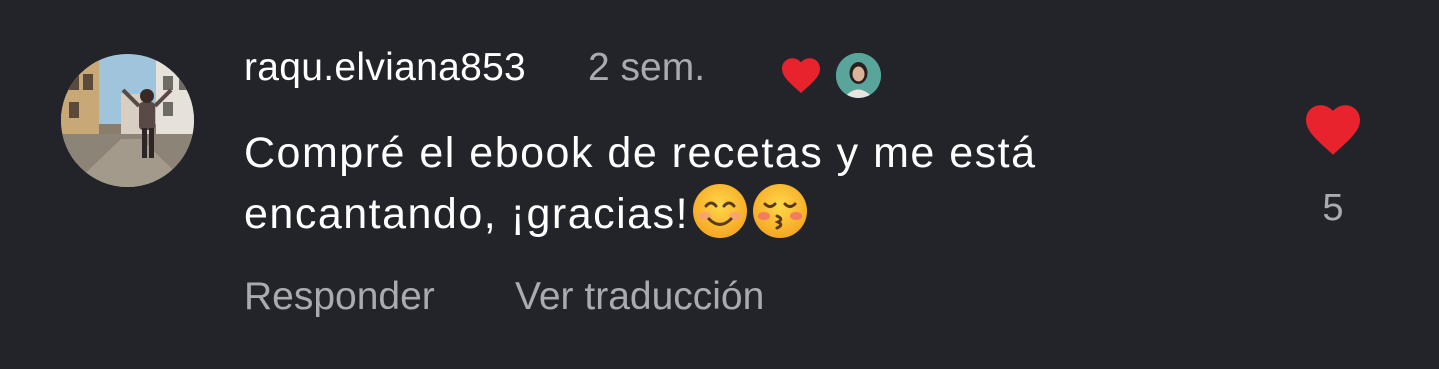 Image resolution: width=1439 pixels, height=369 pixels. What do you see at coordinates (127, 120) in the screenshot?
I see `user-avatar` at bounding box center [127, 120].